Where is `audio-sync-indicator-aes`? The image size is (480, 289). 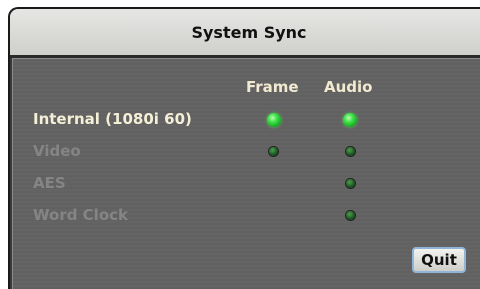 audio-sync-indicator-aes is located at coordinates (350, 183).